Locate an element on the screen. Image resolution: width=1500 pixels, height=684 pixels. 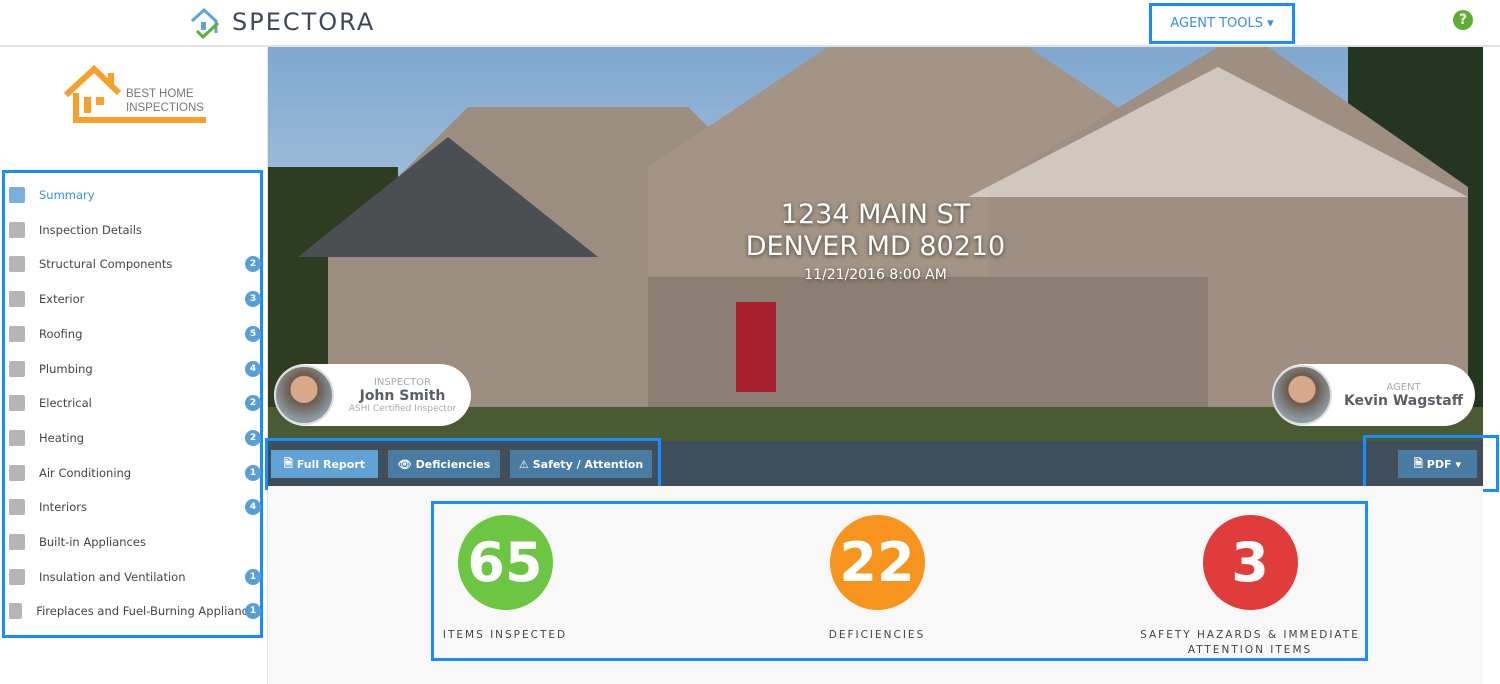
pipe-icon is located at coordinates (17, 368).